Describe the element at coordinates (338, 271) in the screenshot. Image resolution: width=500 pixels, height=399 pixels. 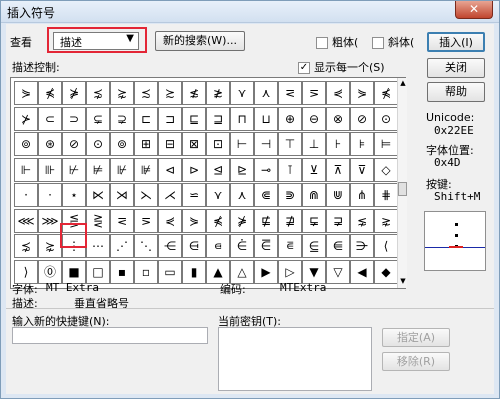
I see `symbol-cell: ▽` at that location.